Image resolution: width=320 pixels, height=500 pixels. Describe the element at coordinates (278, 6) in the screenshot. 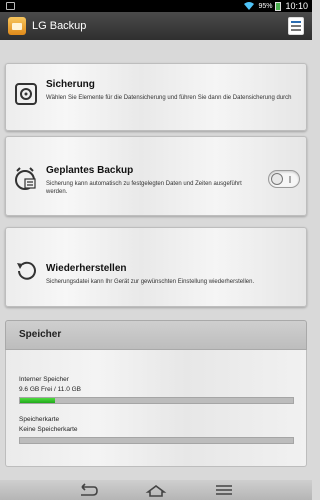

I see `battery-icon` at that location.